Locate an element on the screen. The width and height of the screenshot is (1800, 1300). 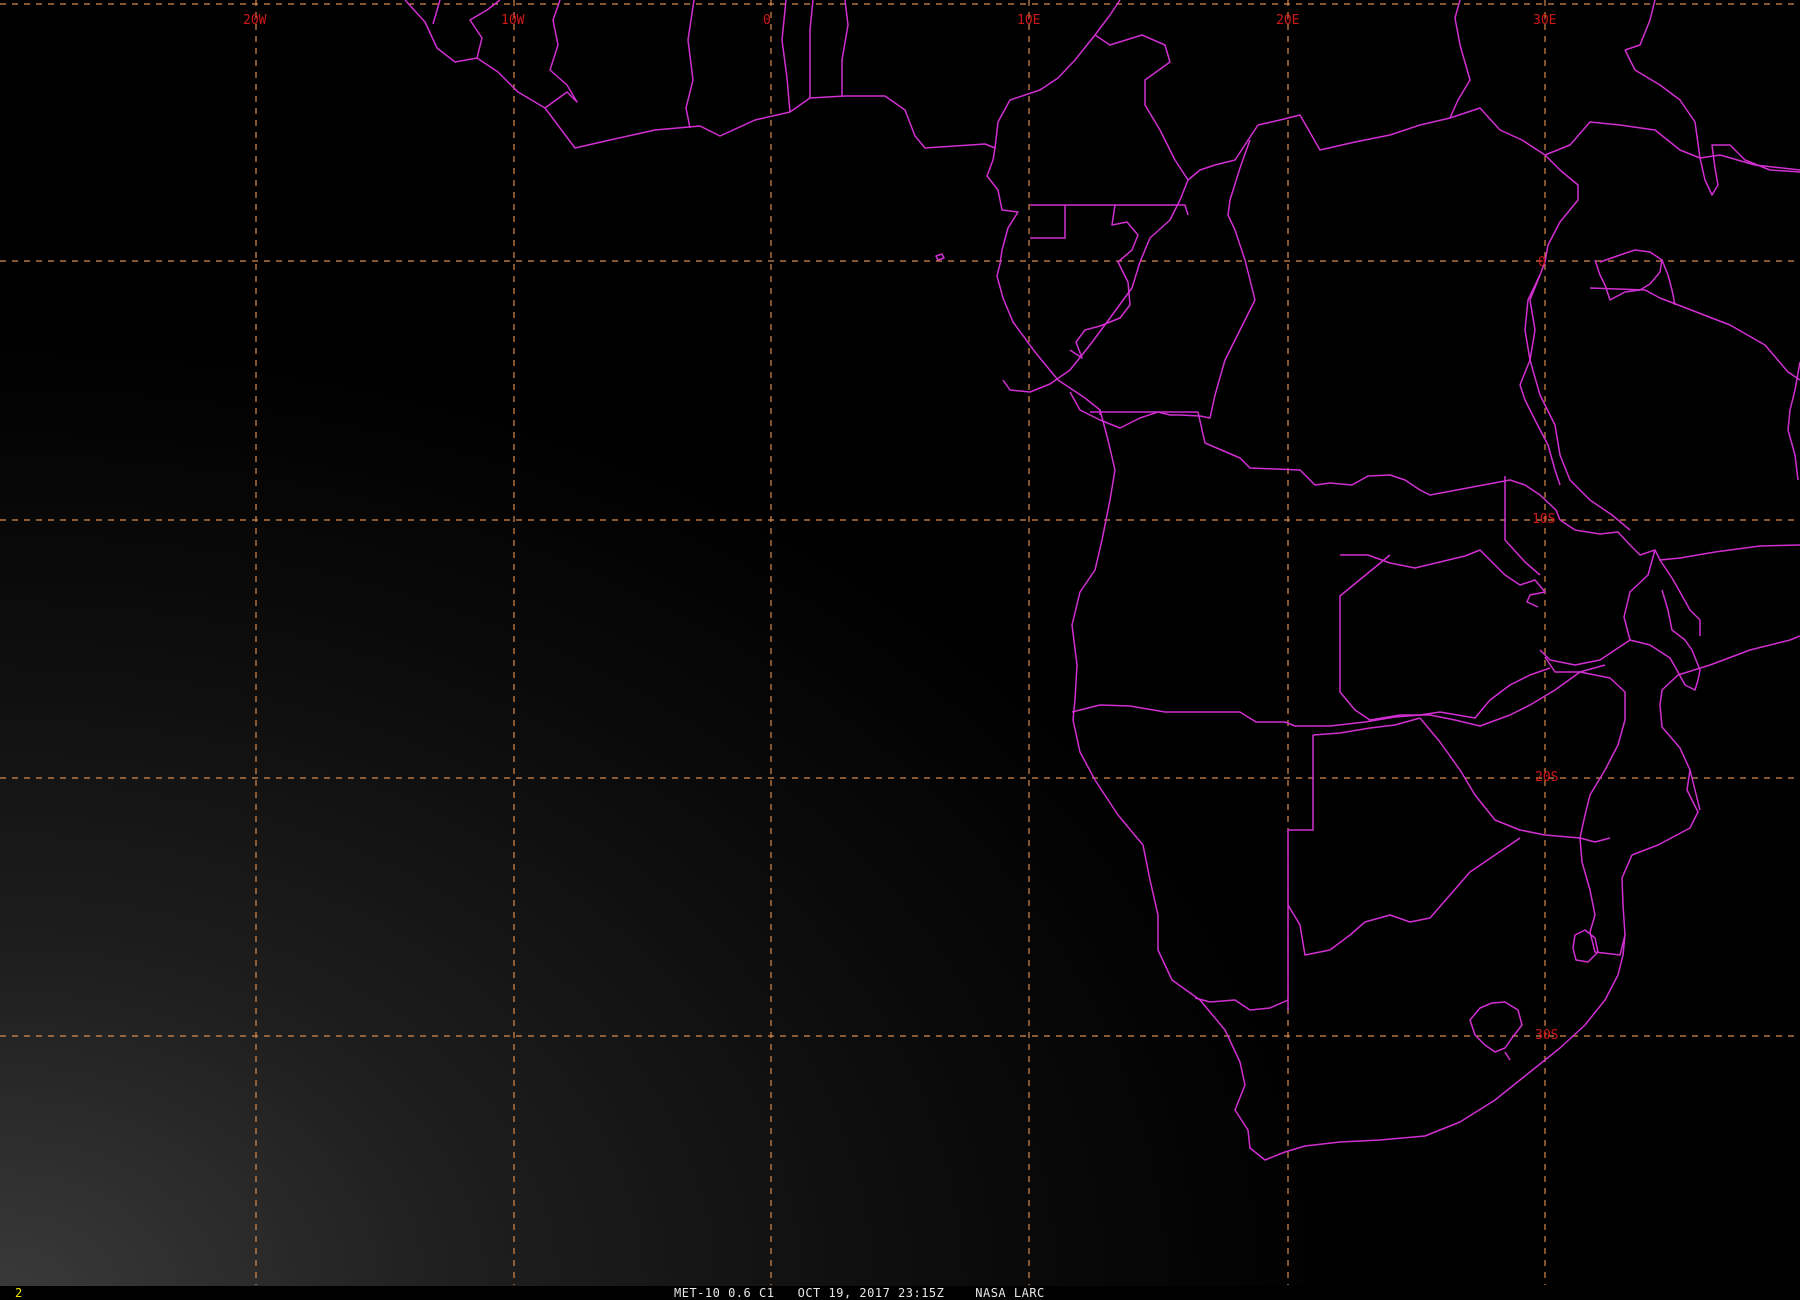
lat-label-20s: 20S is located at coordinates (1546, 777).